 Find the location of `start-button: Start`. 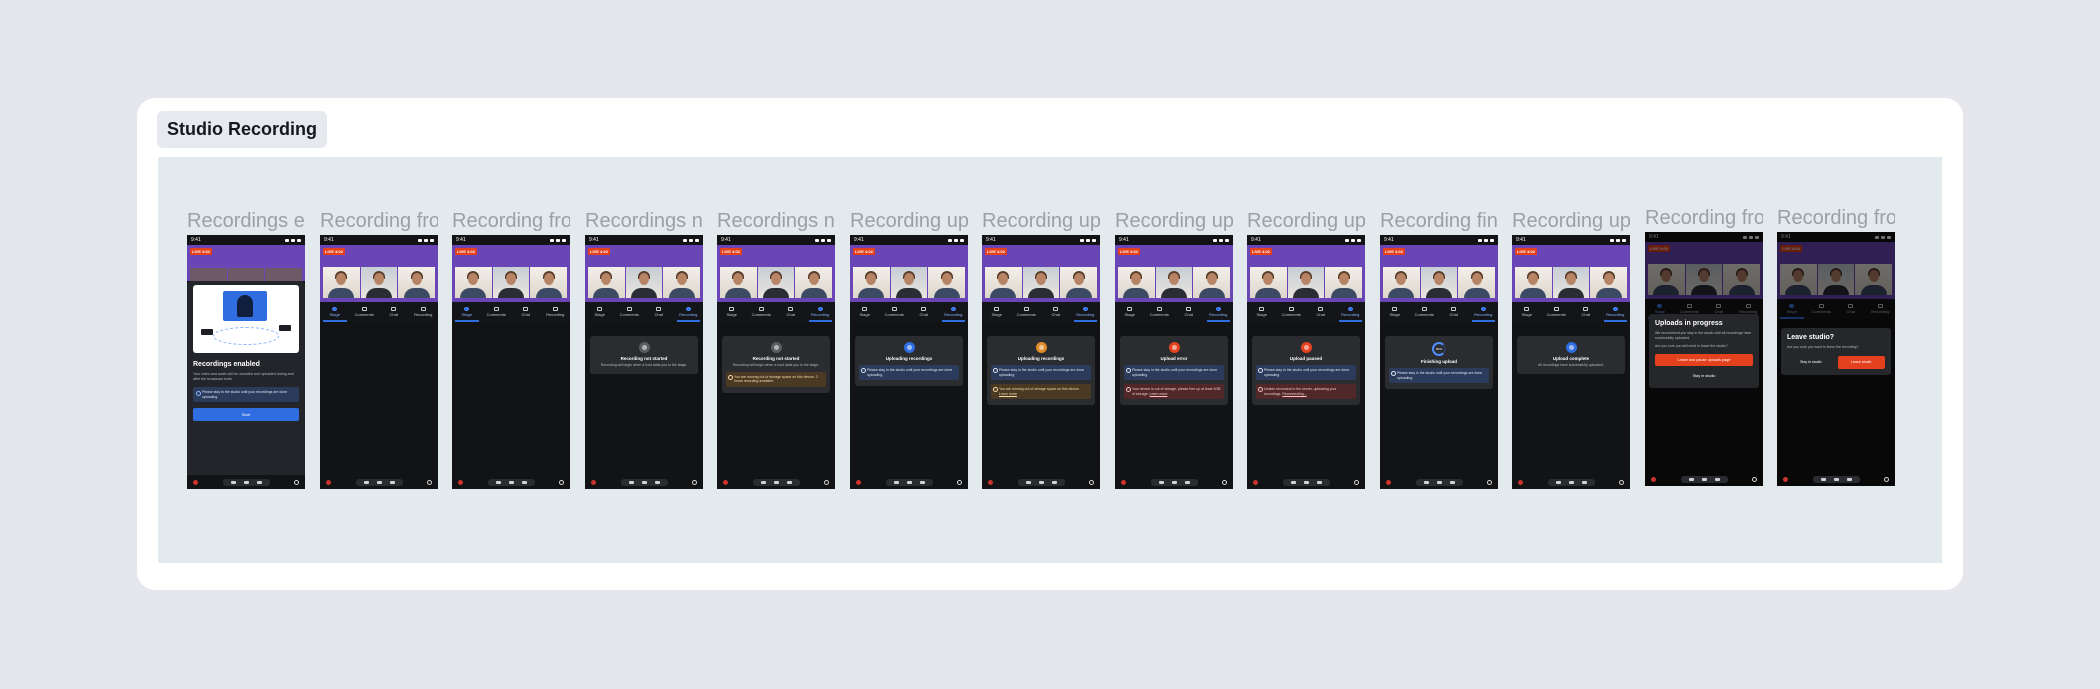

start-button: Start is located at coordinates (246, 415).